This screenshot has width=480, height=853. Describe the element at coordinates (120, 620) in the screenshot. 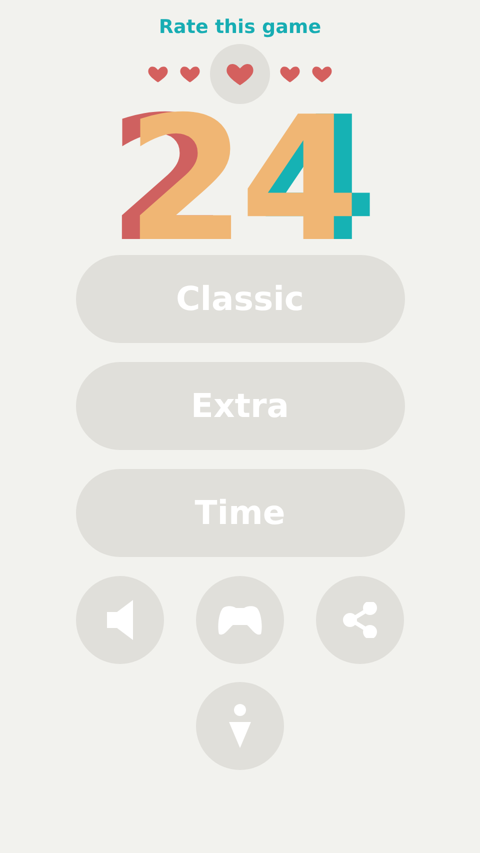

I see `speaker-icon` at that location.